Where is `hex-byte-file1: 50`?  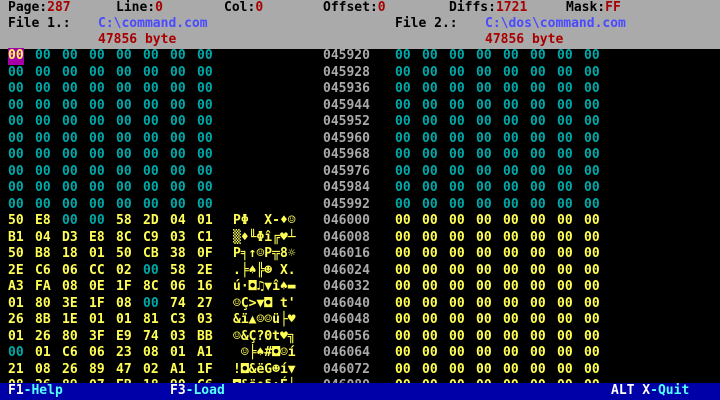 hex-byte-file1: 50 is located at coordinates (16, 221).